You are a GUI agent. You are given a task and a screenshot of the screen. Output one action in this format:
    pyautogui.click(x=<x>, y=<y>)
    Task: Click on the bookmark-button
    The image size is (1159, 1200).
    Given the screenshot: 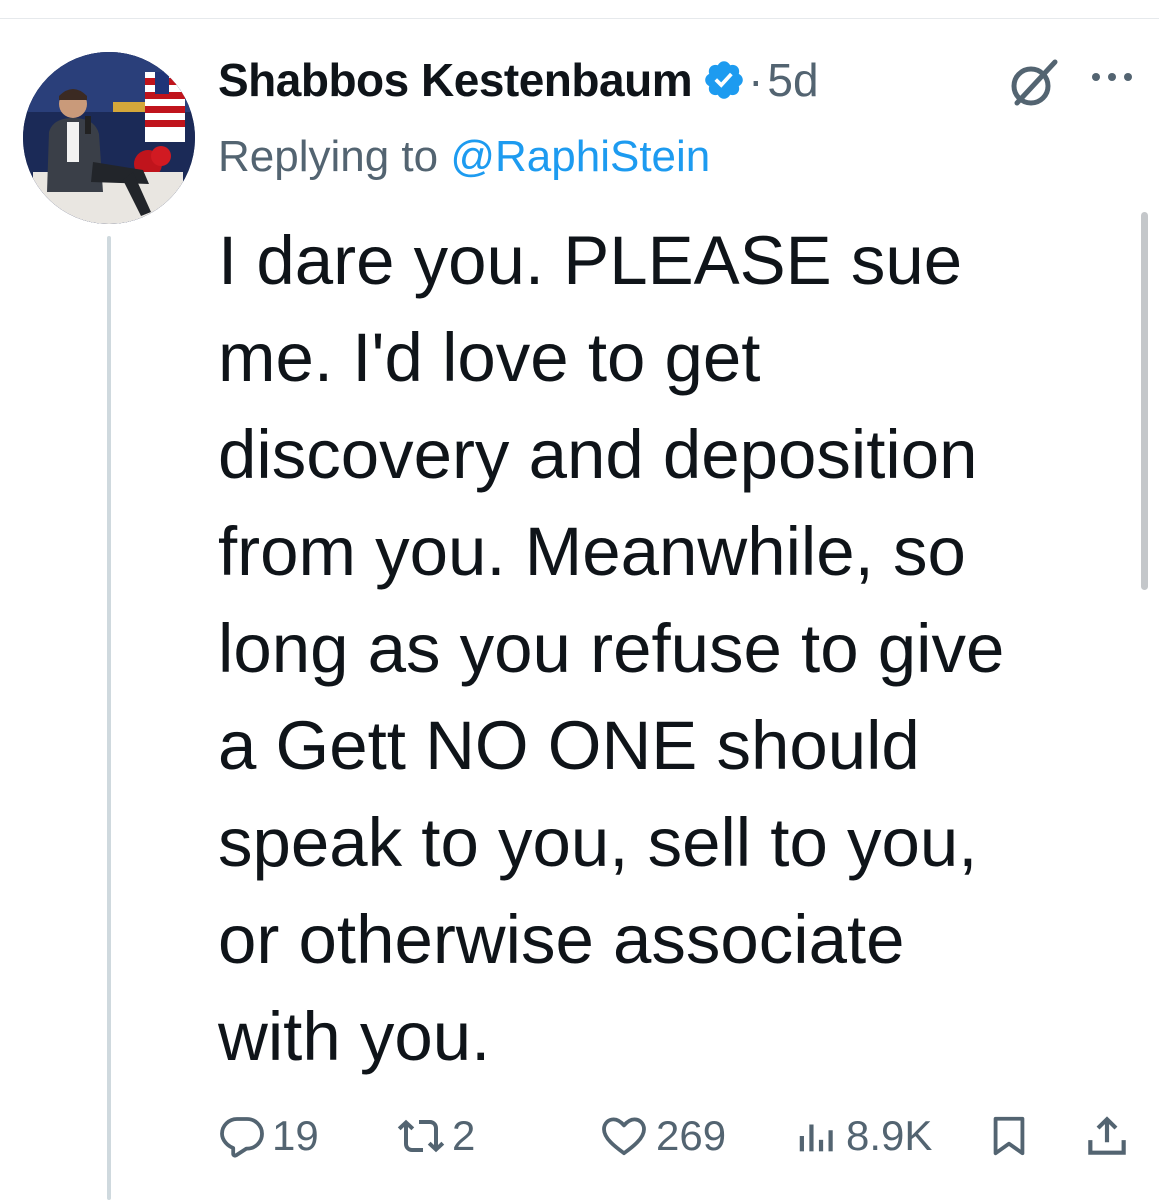 What is the action you would take?
    pyautogui.click(x=1009, y=1136)
    